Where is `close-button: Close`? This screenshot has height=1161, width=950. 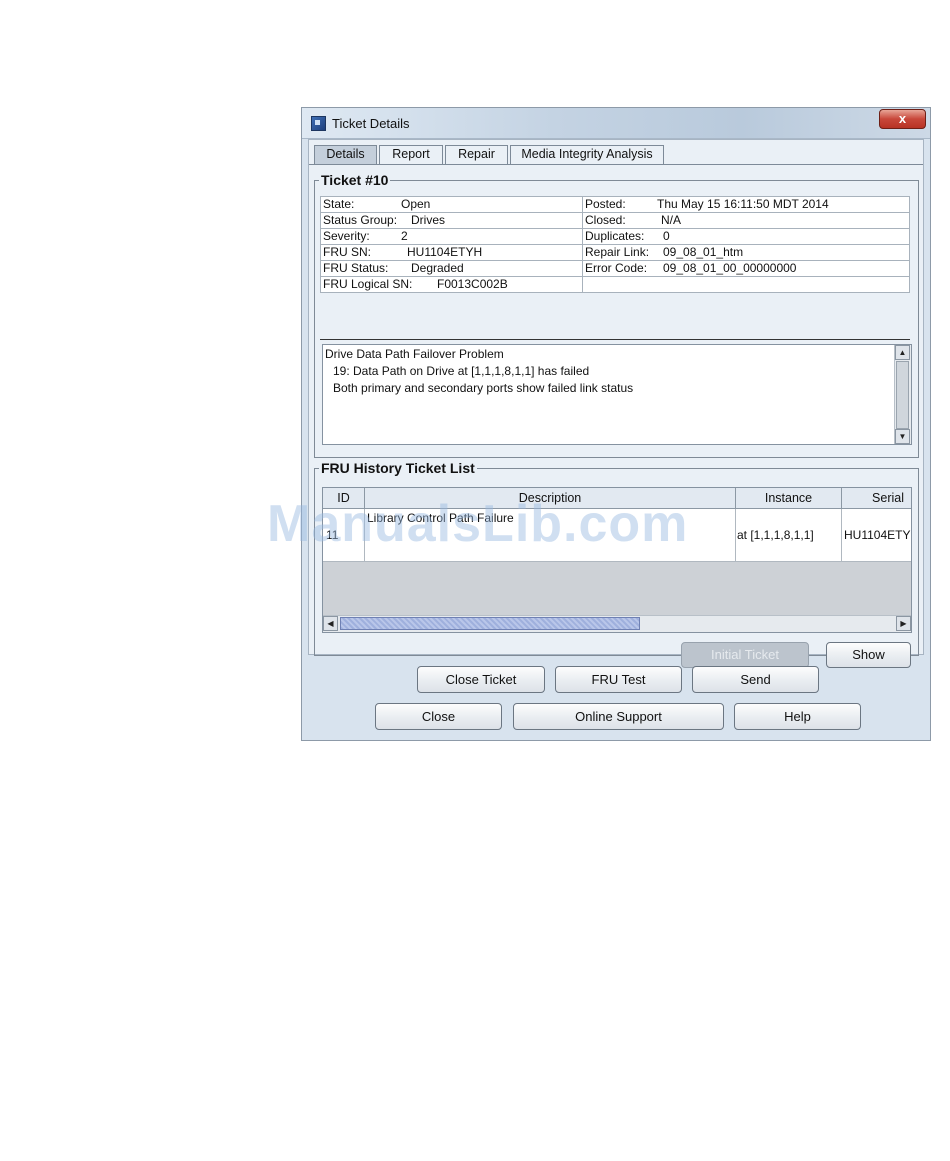 close-button: Close is located at coordinates (438, 716).